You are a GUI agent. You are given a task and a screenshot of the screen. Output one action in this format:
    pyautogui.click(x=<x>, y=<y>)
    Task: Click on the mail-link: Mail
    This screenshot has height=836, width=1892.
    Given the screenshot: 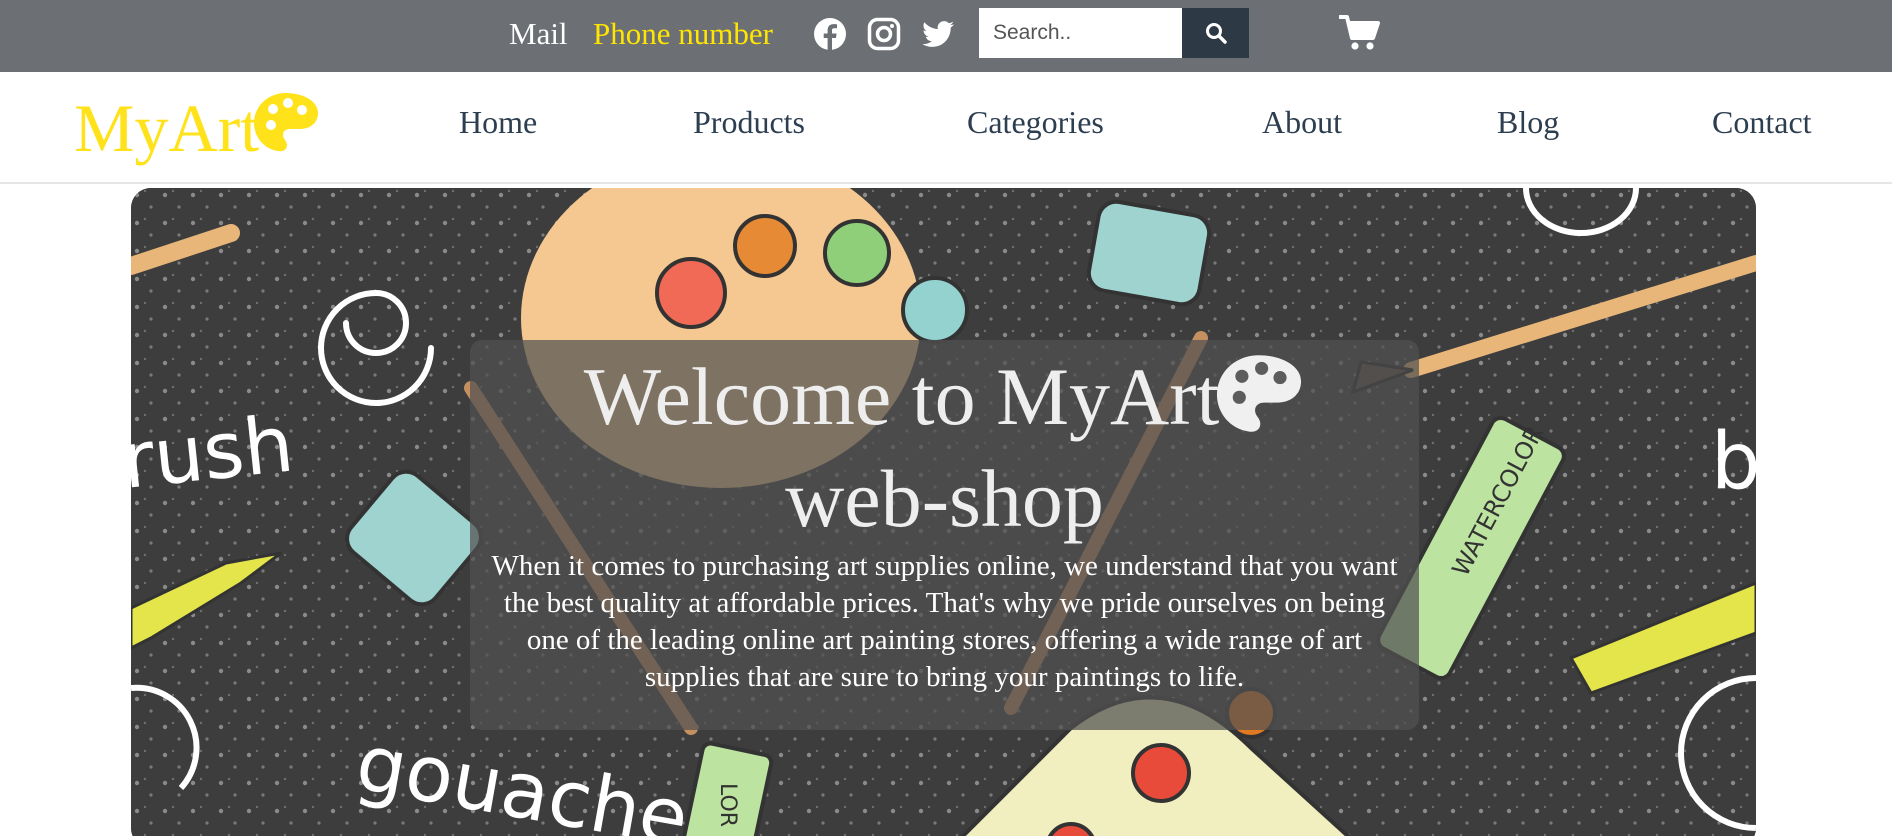 What is the action you would take?
    pyautogui.click(x=538, y=34)
    